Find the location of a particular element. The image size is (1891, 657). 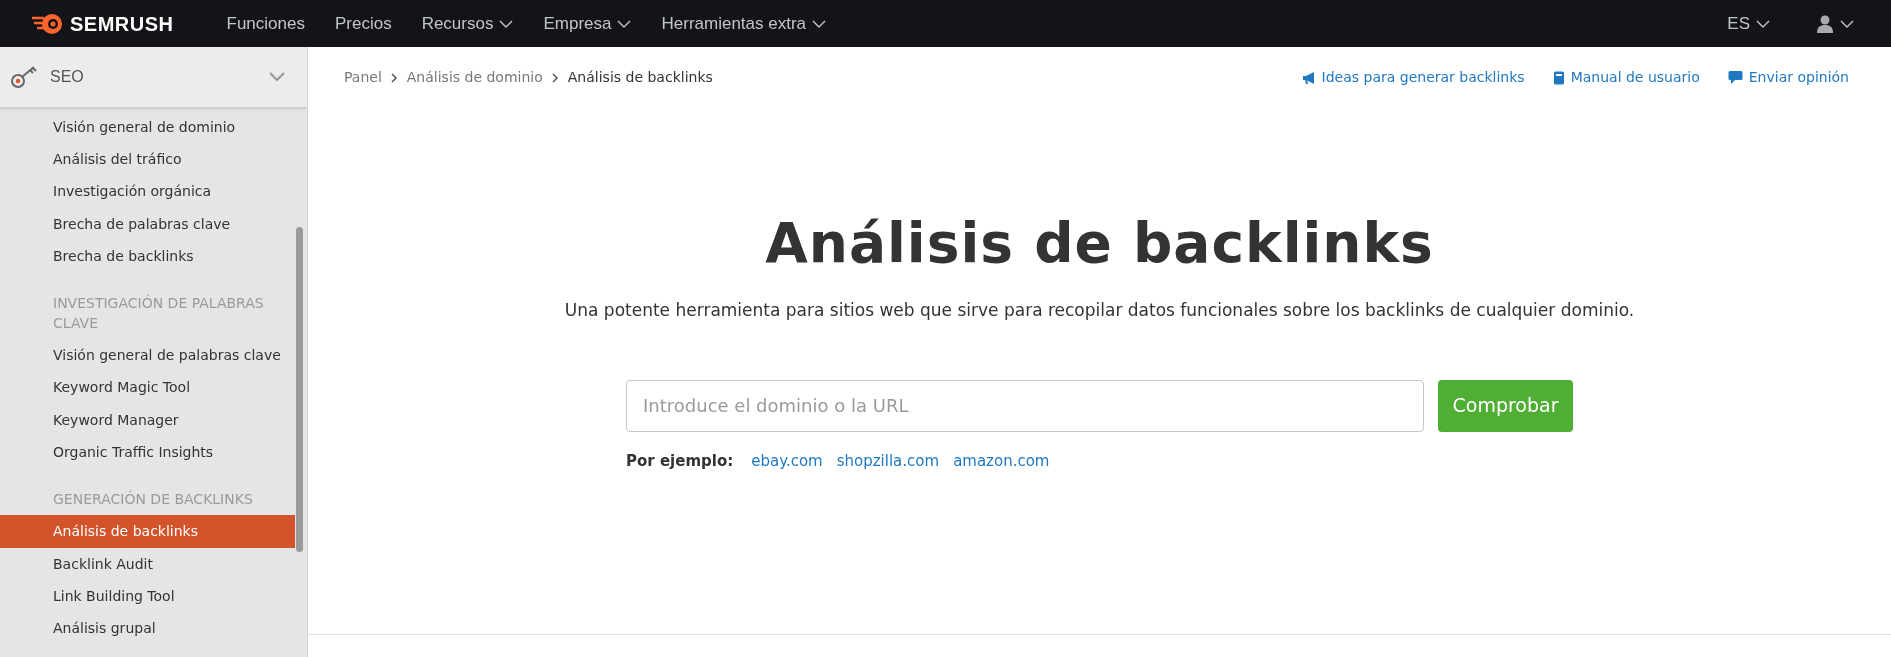

nav-link: Empresa is located at coordinates (587, 23).